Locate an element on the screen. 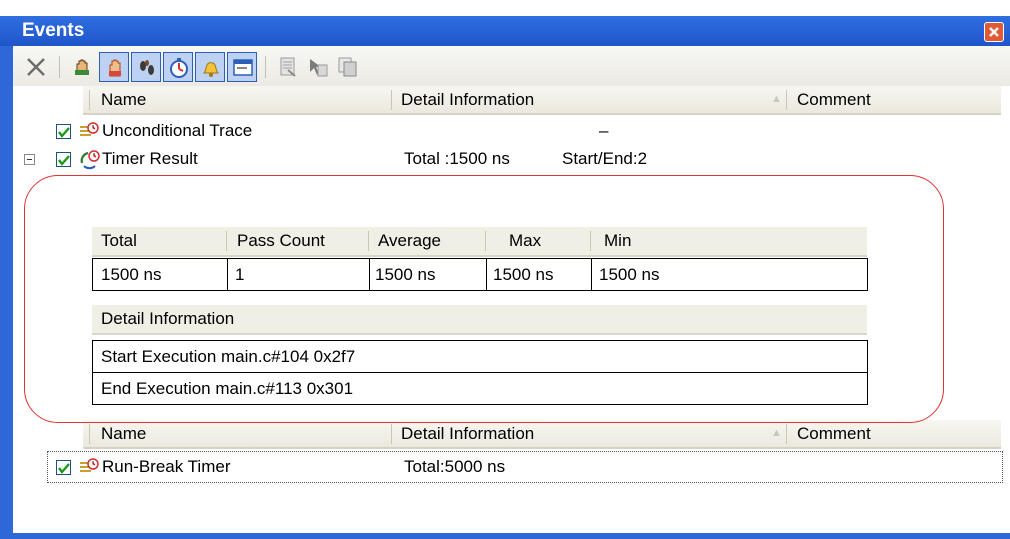 Image resolution: width=1010 pixels, height=539 pixels. event-name: Unconditional Trace is located at coordinates (177, 130).